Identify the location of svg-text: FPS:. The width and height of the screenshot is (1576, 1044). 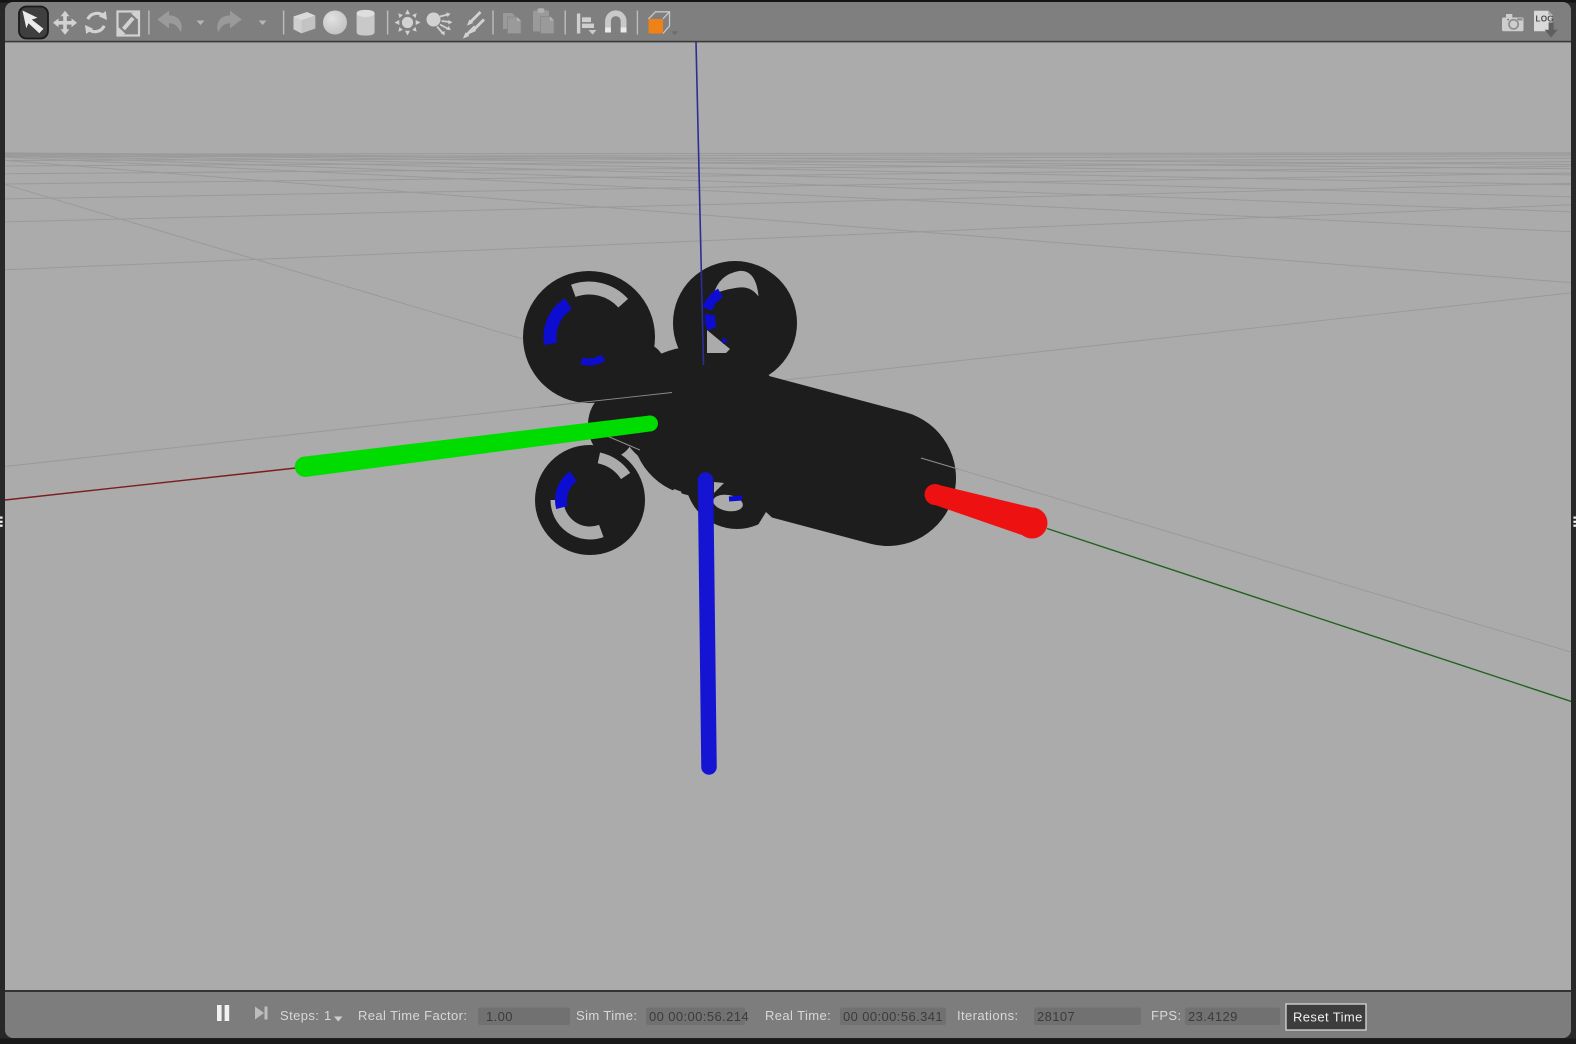
(1166, 1015).